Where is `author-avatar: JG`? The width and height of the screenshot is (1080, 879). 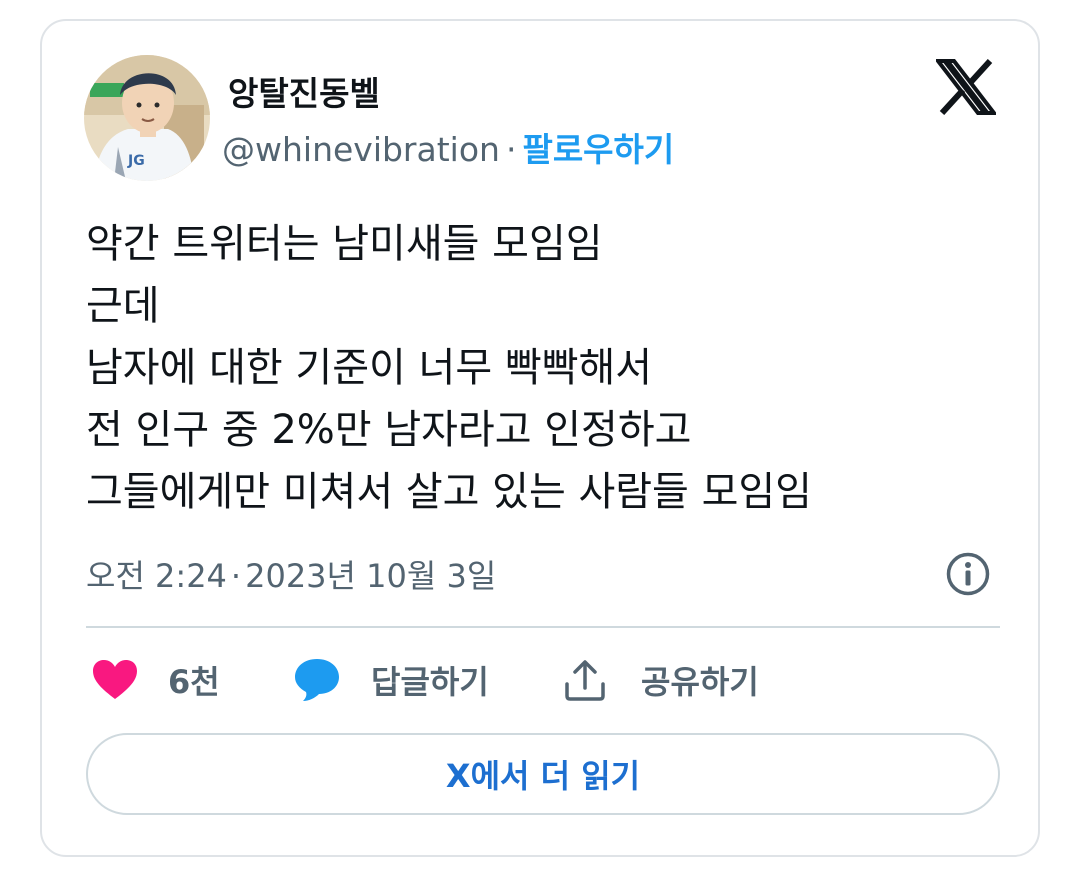
author-avatar: JG is located at coordinates (147, 118).